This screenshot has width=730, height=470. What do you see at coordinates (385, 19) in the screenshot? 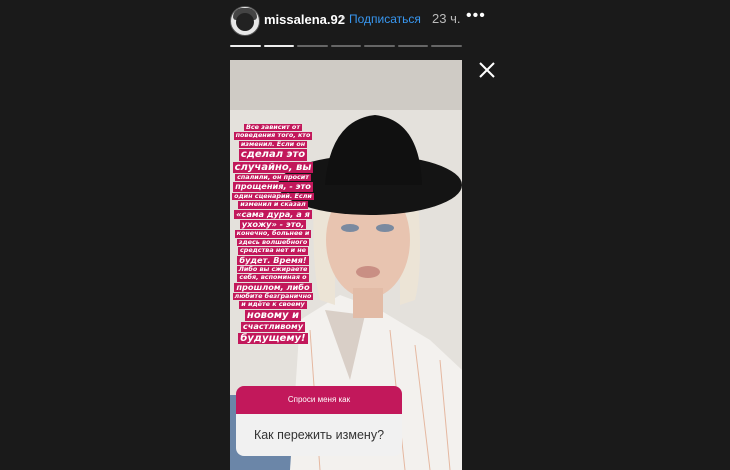
I see `subscribe-button: Подписаться` at bounding box center [385, 19].